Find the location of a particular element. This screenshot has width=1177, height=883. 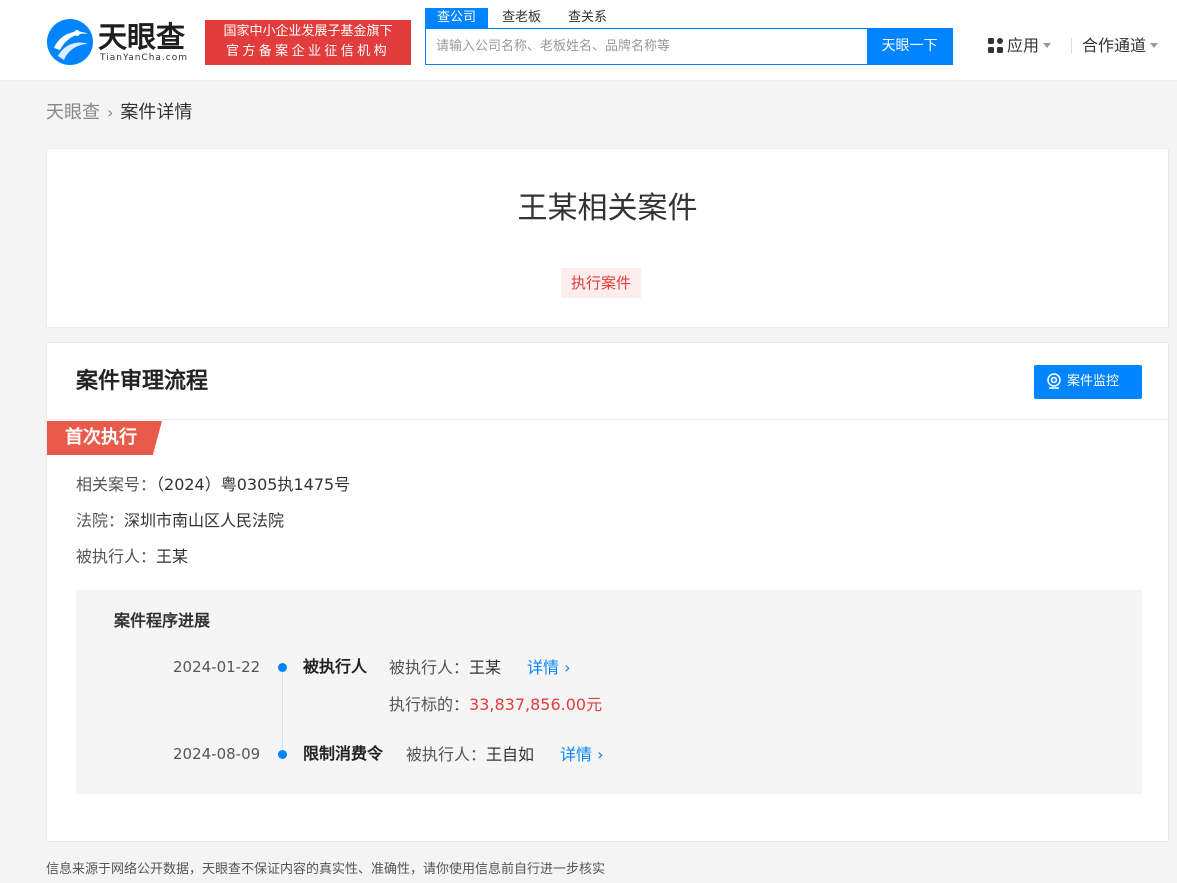

case-number-row: 相关案号：（2024）粤0305执1475号 is located at coordinates (213, 485).